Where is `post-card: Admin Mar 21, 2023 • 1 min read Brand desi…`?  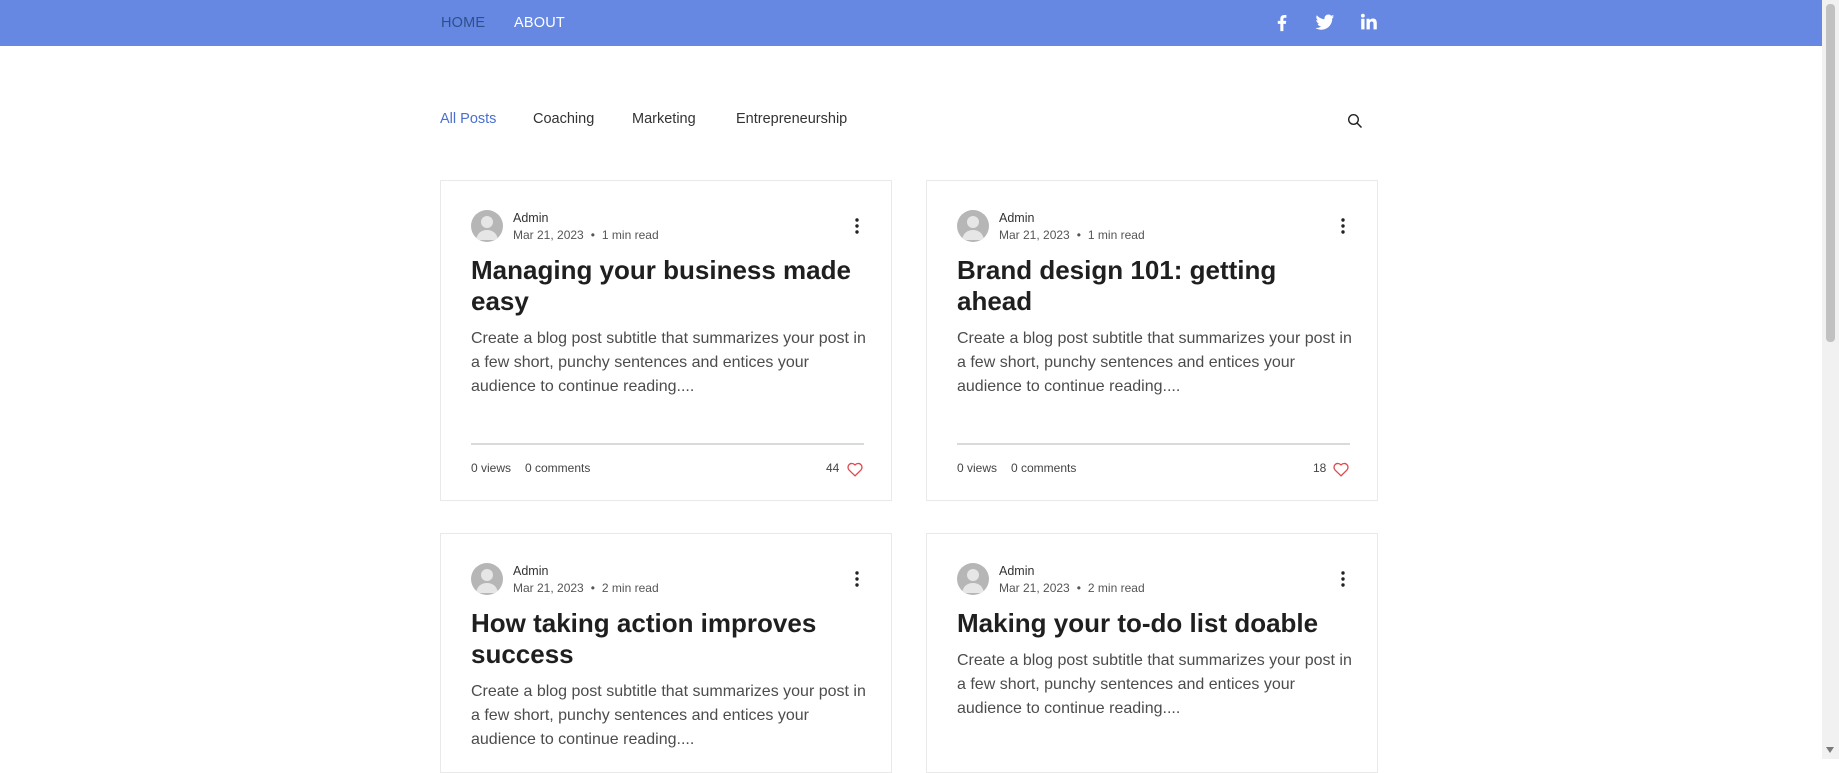
post-card: Admin Mar 21, 2023 • 1 min read Brand desi… is located at coordinates (1152, 340).